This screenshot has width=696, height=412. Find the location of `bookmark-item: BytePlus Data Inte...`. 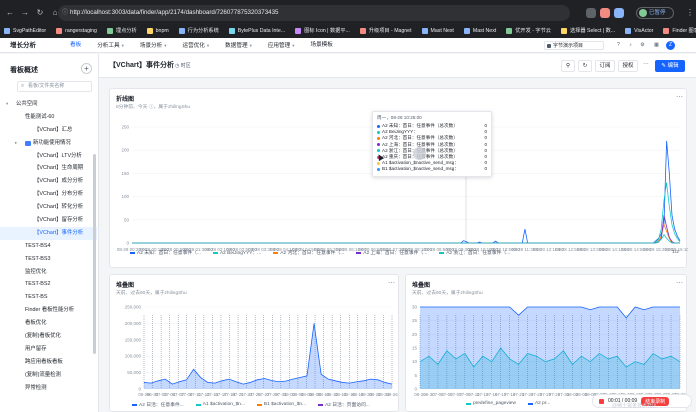

bookmark-item: BytePlus Data Inte... is located at coordinates (256, 30).